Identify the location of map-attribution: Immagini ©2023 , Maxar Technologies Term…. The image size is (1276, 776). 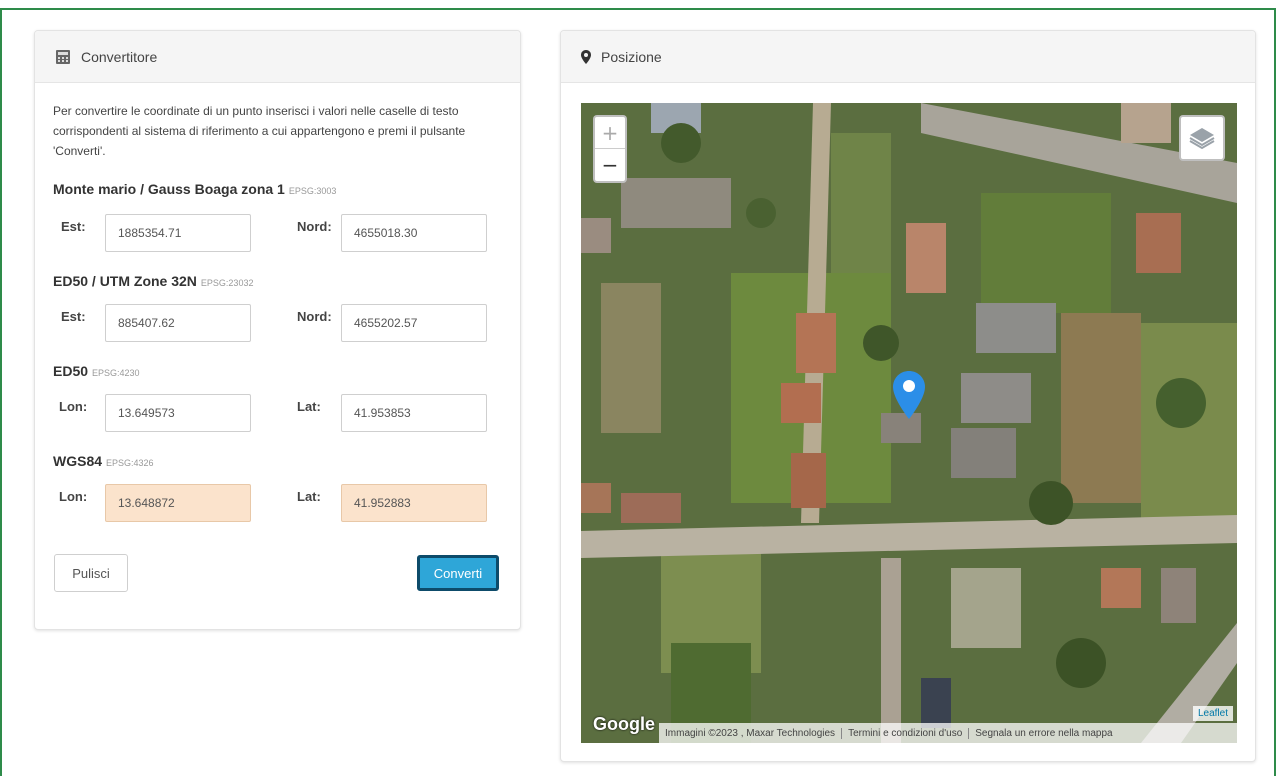
(948, 733).